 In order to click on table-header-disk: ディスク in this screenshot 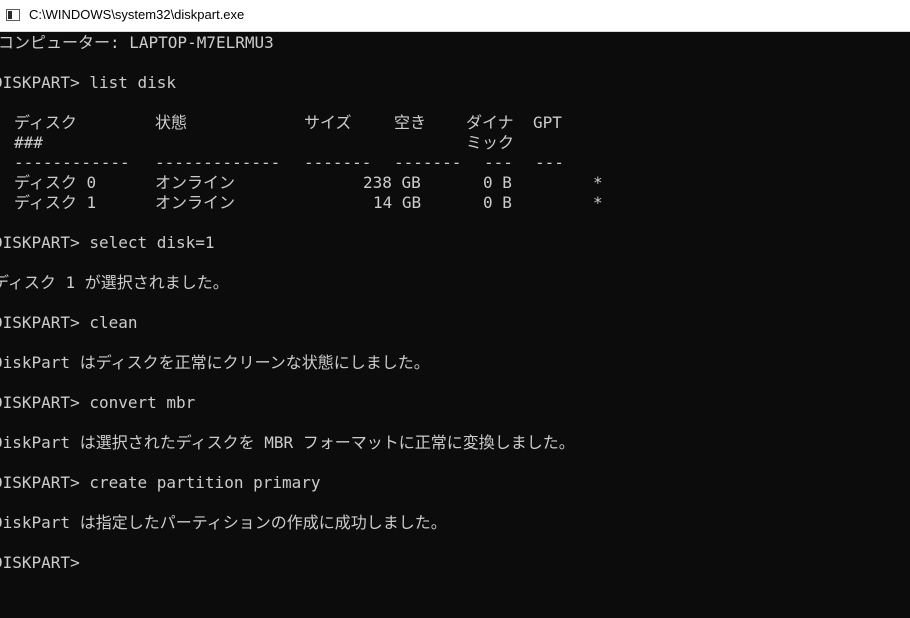, I will do `click(45, 122)`.